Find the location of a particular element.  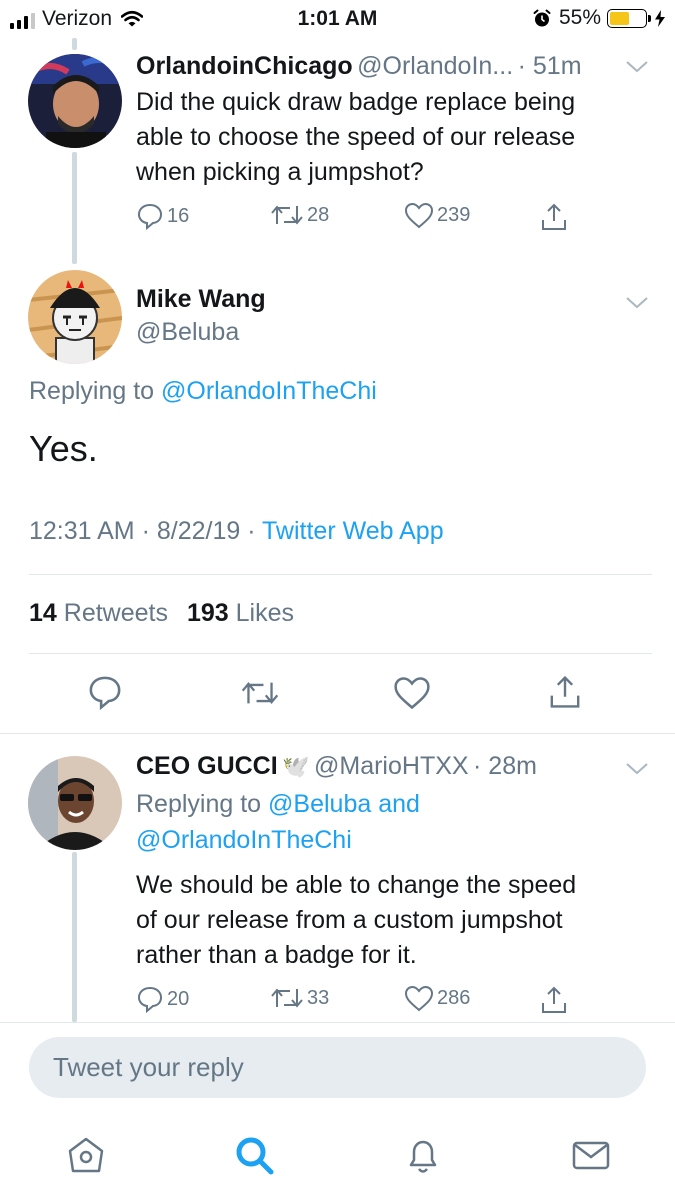

likes-stat: 193 Likes is located at coordinates (240, 613).